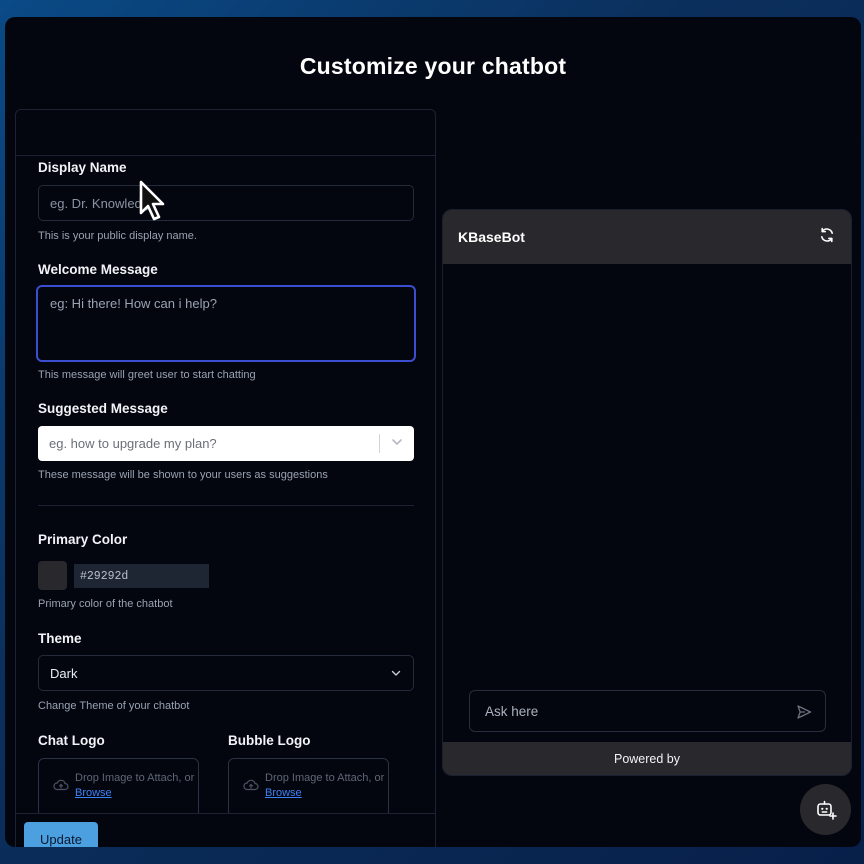  What do you see at coordinates (83, 539) in the screenshot?
I see `primary-color-label: Primary Color` at bounding box center [83, 539].